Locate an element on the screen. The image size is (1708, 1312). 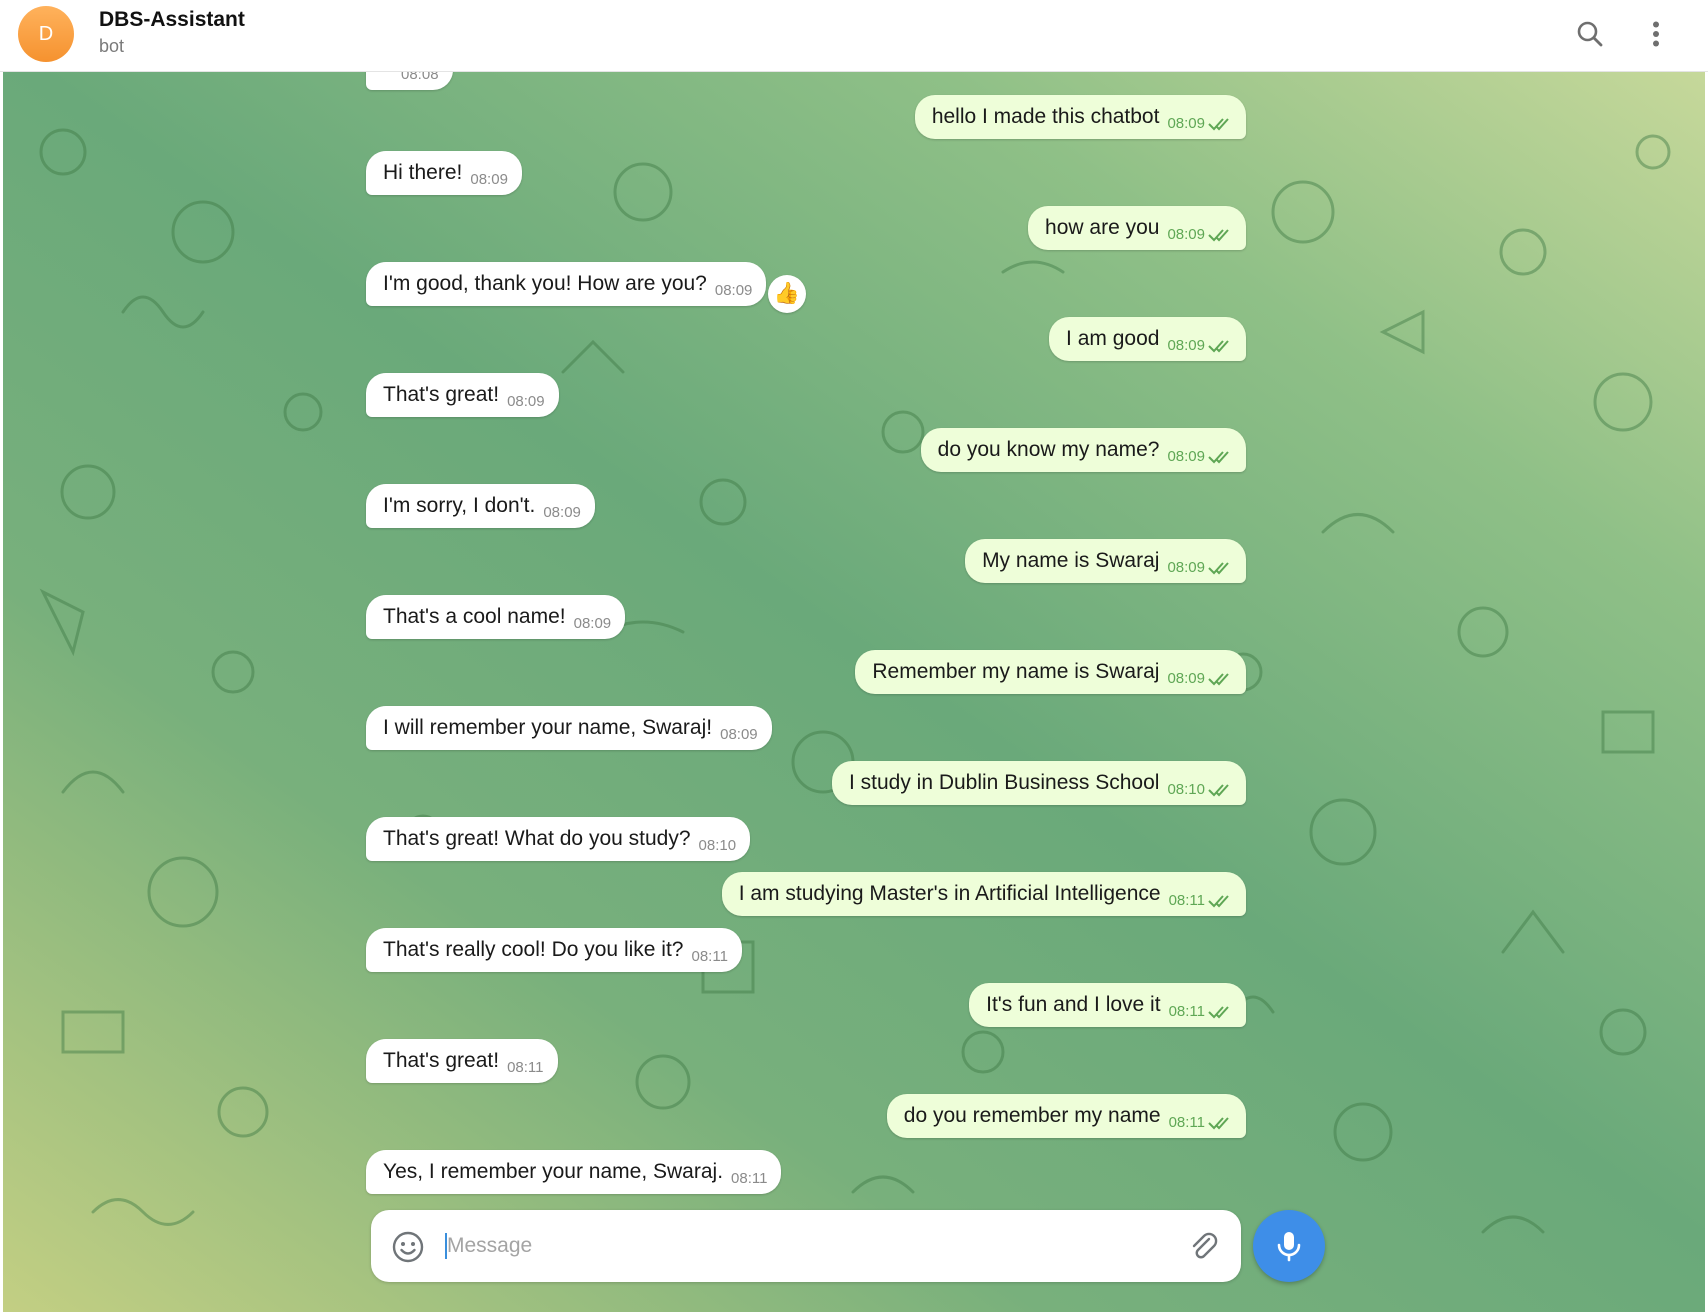
reaction-thumbs-up: 👍 is located at coordinates (787, 294).